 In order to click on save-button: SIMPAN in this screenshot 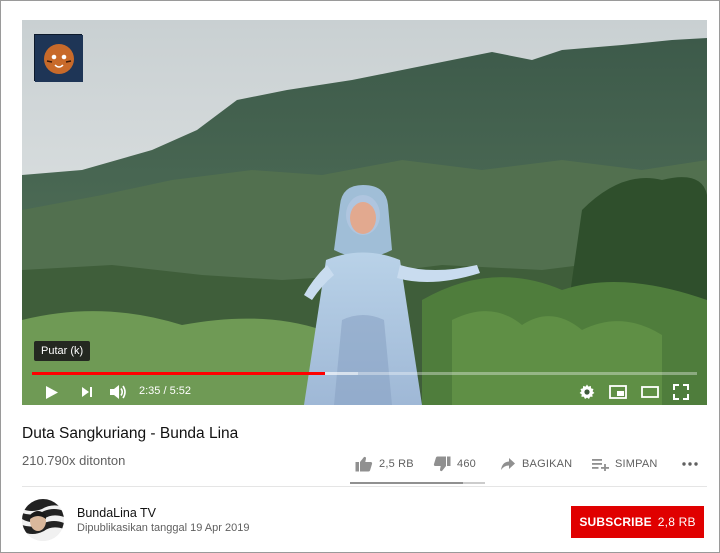, I will do `click(625, 464)`.